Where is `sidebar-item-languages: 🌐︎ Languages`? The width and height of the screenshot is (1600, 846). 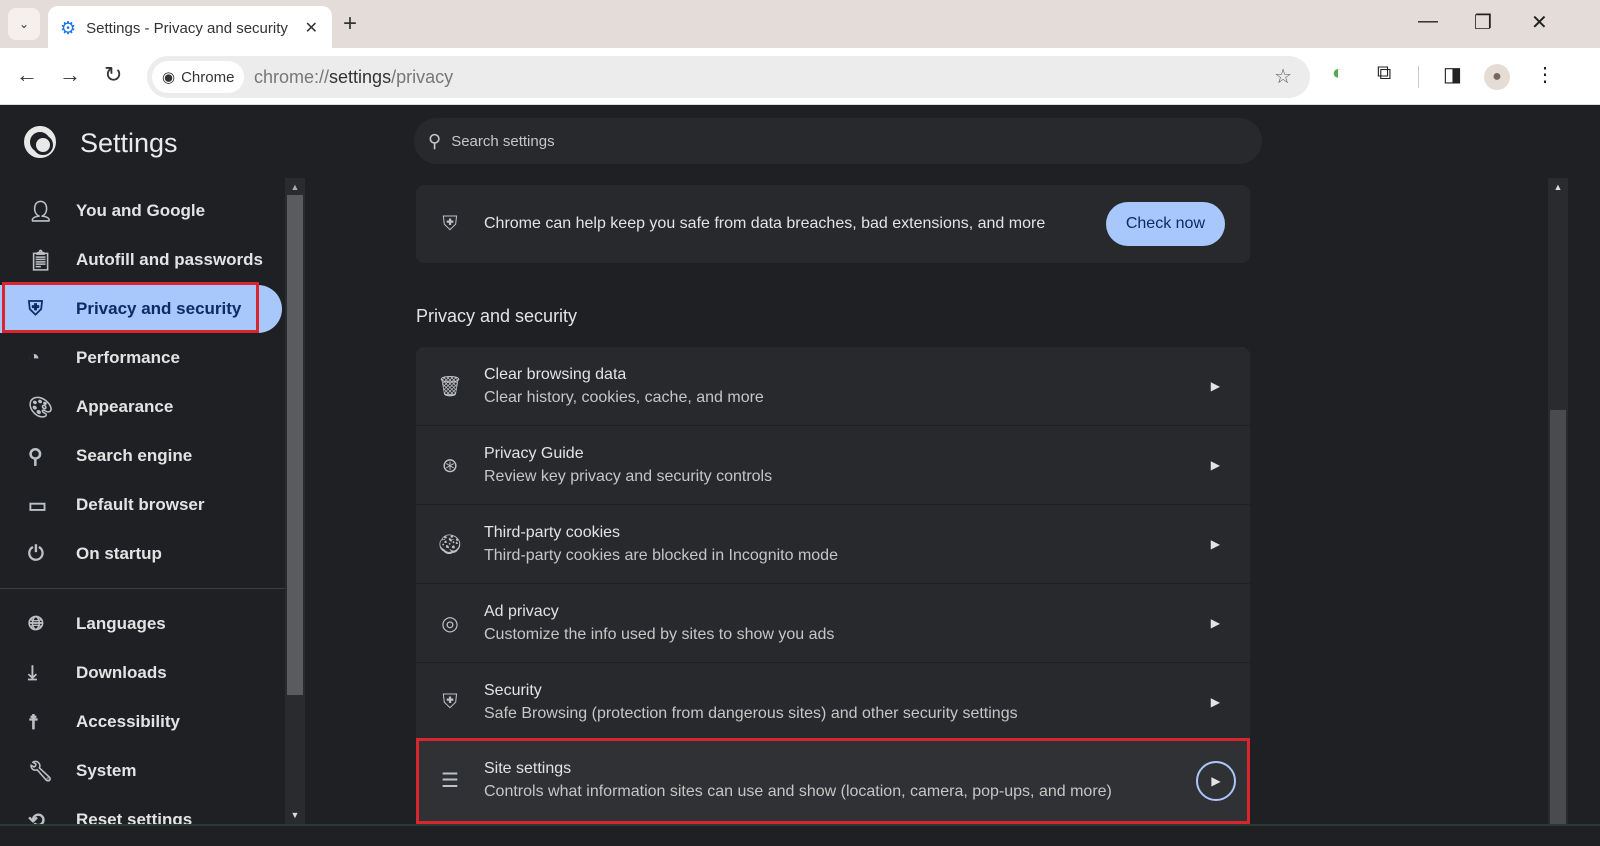
sidebar-item-languages: 🌐︎ Languages is located at coordinates (141, 624).